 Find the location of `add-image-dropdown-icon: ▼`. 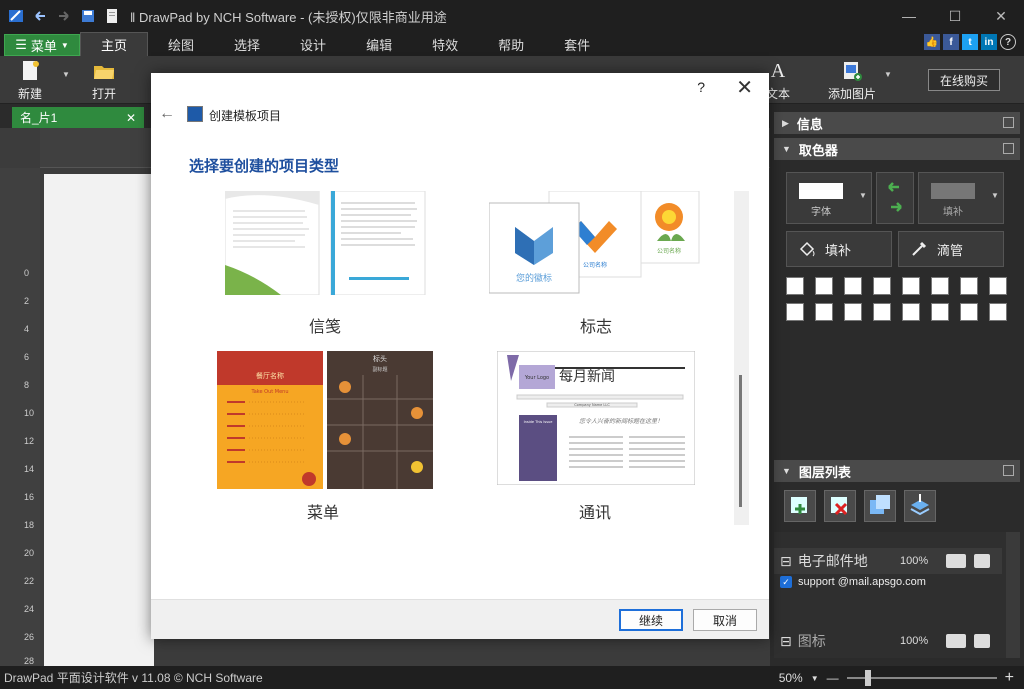

add-image-dropdown-icon: ▼ is located at coordinates (888, 74).